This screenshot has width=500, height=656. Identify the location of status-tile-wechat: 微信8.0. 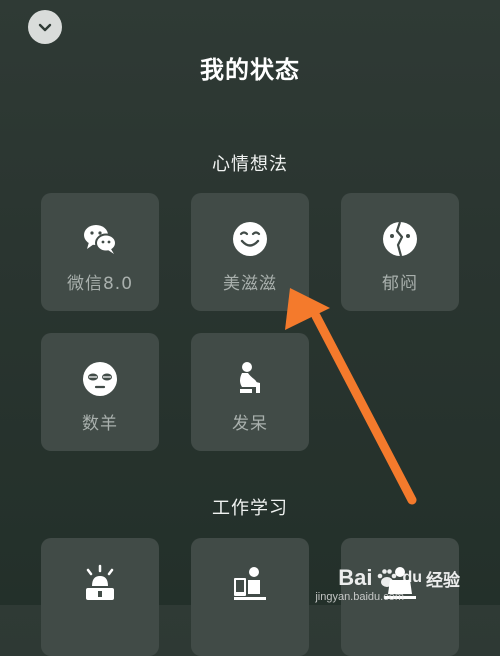
(100, 252).